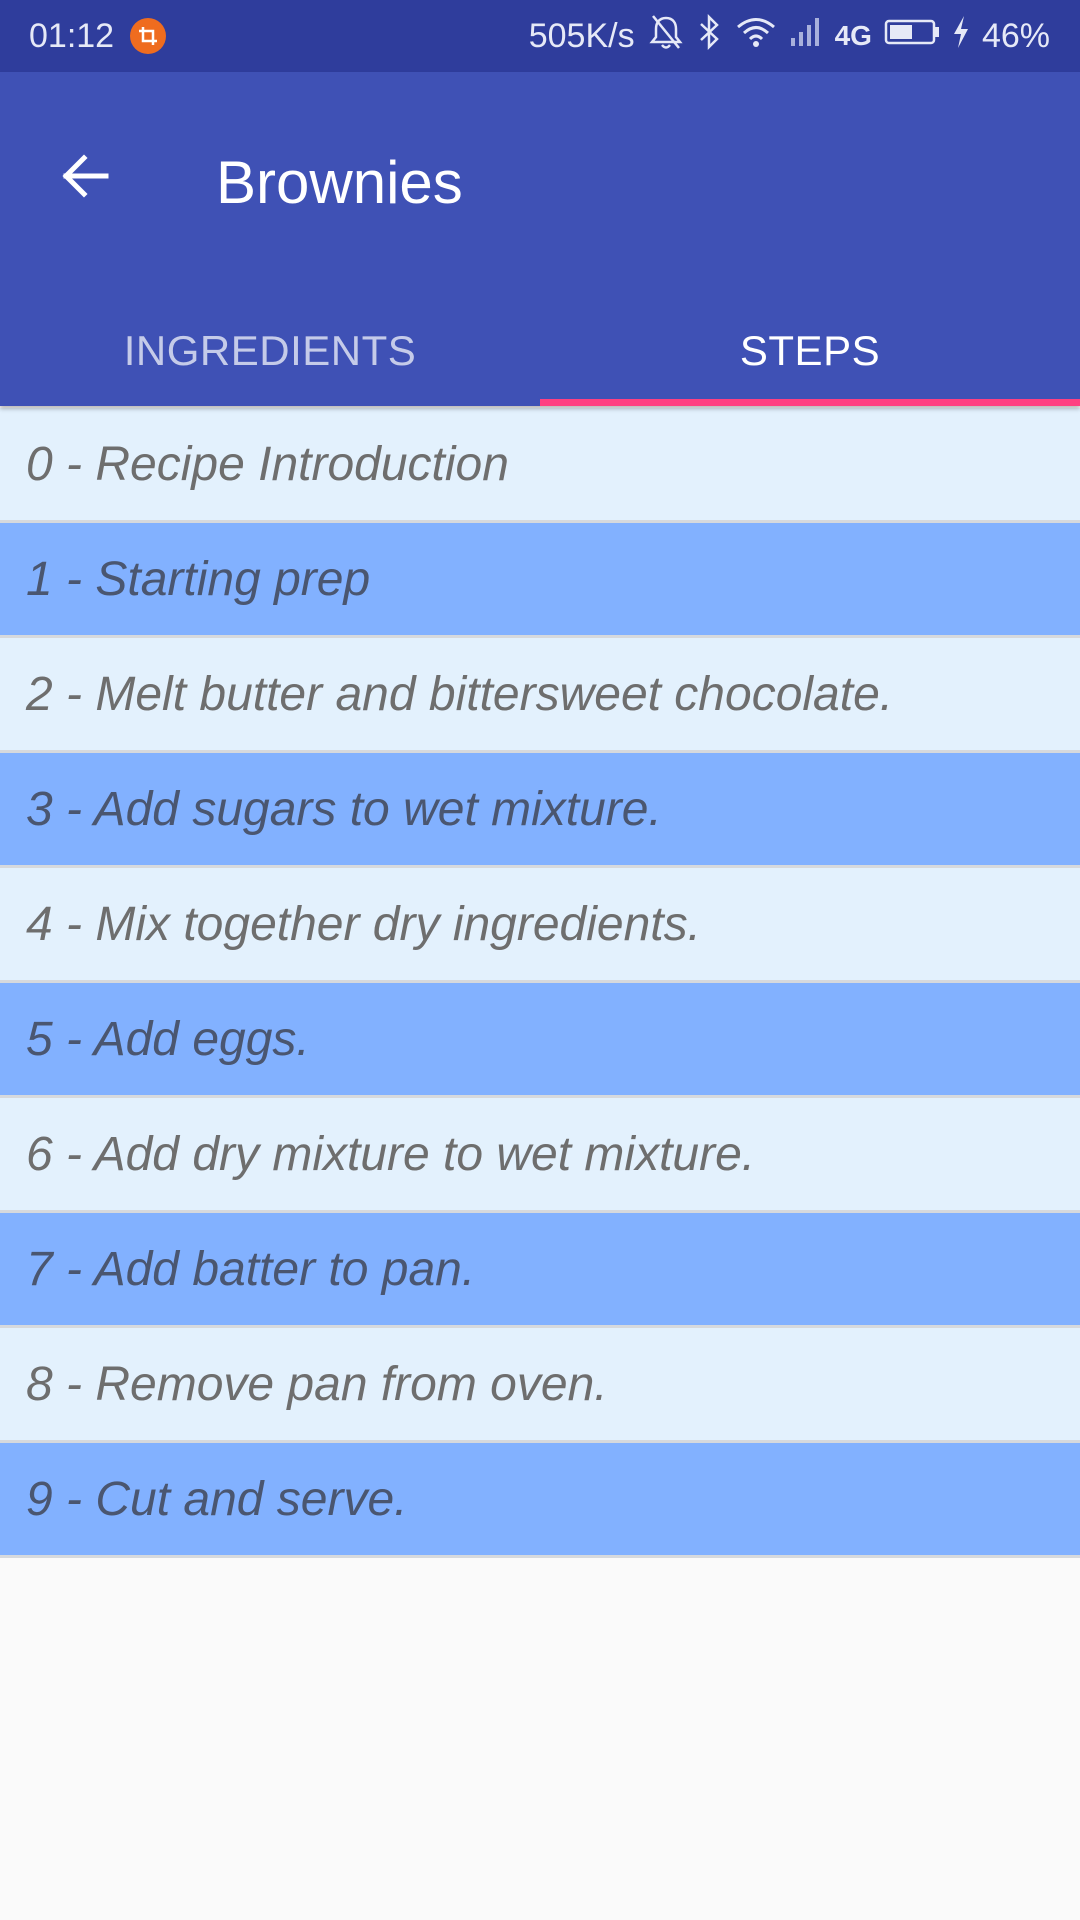  What do you see at coordinates (806, 36) in the screenshot?
I see `signal-icon` at bounding box center [806, 36].